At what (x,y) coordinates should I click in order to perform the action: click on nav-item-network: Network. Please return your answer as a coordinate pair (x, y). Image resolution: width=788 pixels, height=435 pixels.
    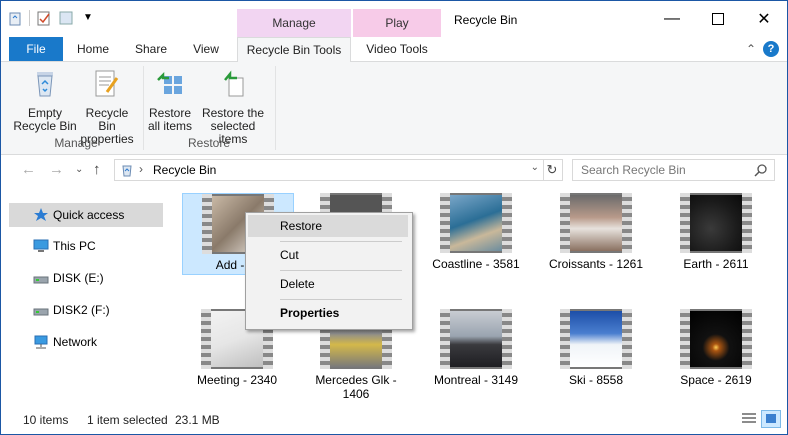
    Looking at the image, I should click on (86, 342).